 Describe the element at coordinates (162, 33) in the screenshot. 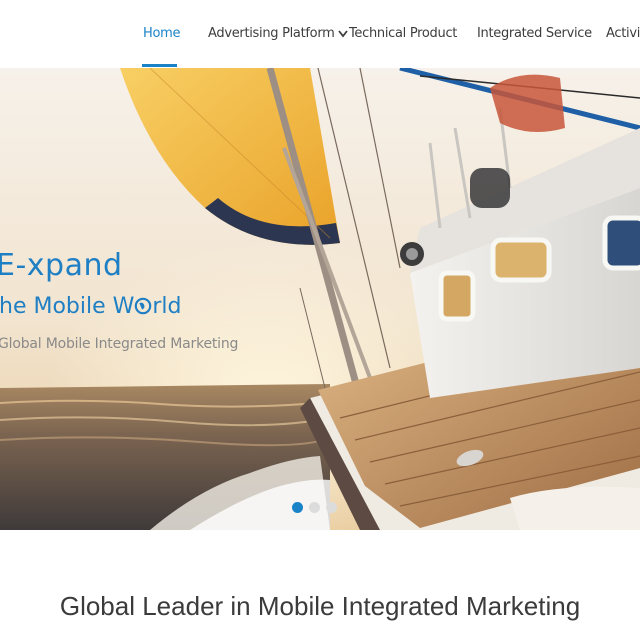

I see `nav-home: Home` at that location.